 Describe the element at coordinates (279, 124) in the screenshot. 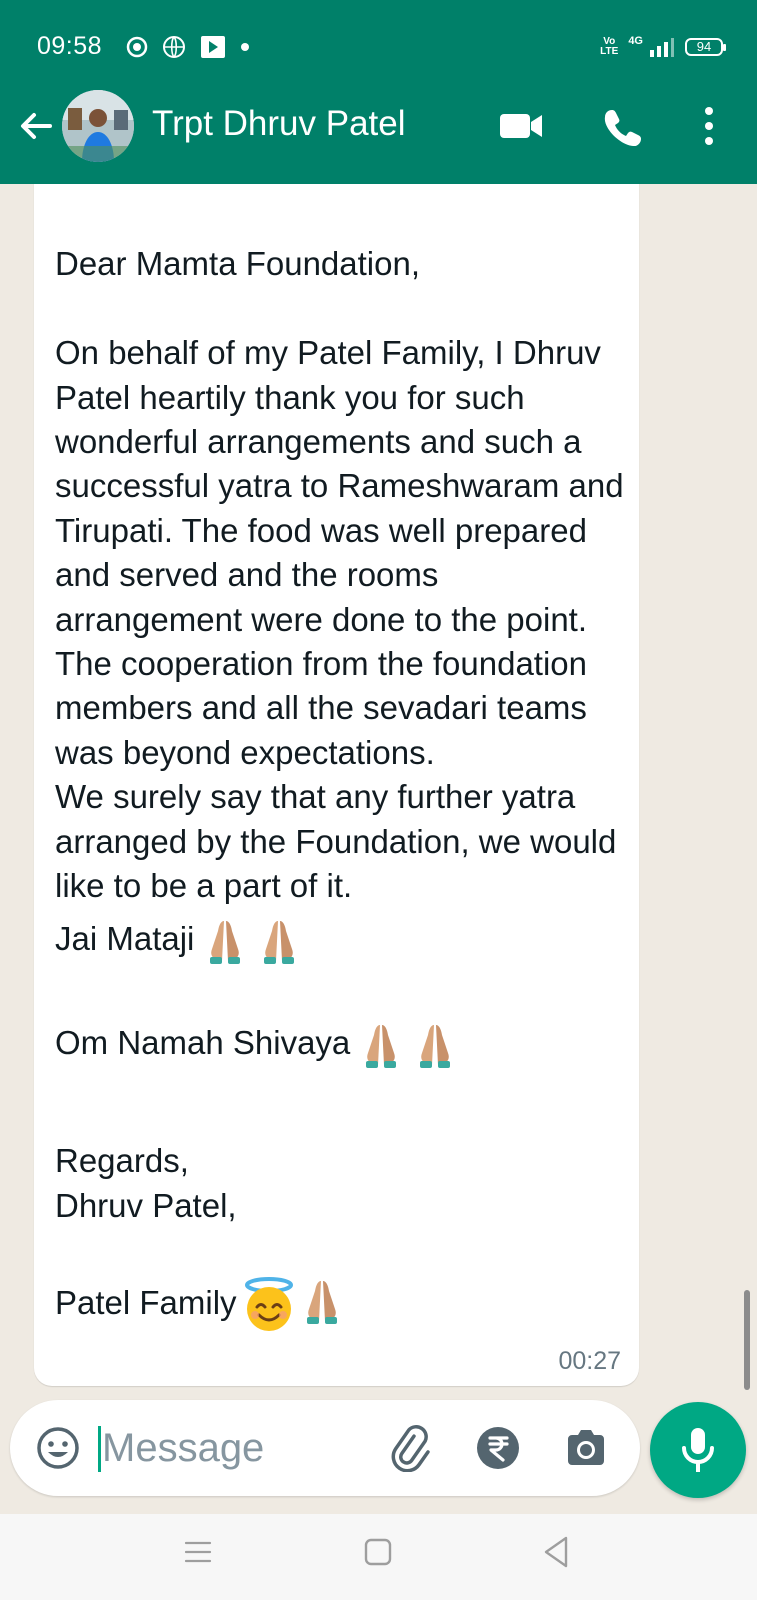

I see `contact-name: Trpt Dhruv Patel` at that location.